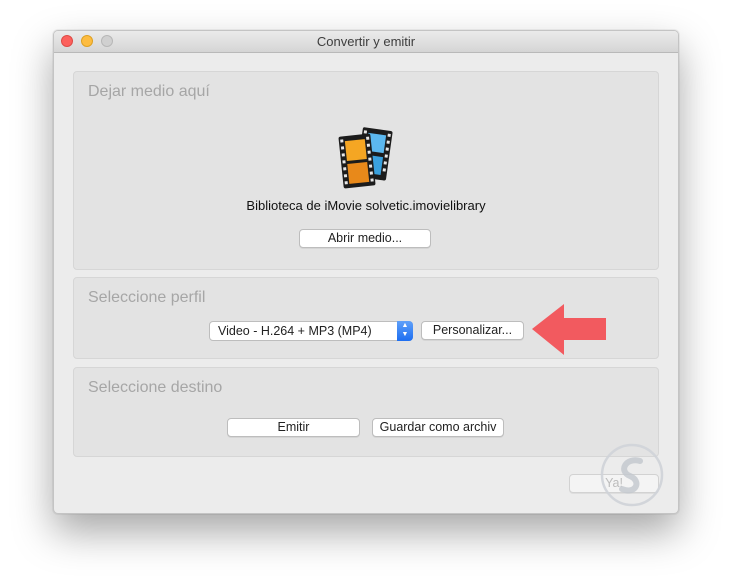  I want to click on chevron-up-down-icon: ▲ ▼, so click(405, 331).